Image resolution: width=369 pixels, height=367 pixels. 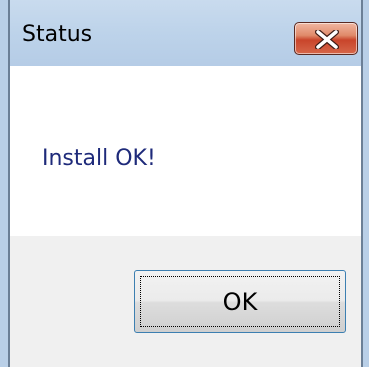 I want to click on ok-button-label: OK, so click(x=240, y=301).